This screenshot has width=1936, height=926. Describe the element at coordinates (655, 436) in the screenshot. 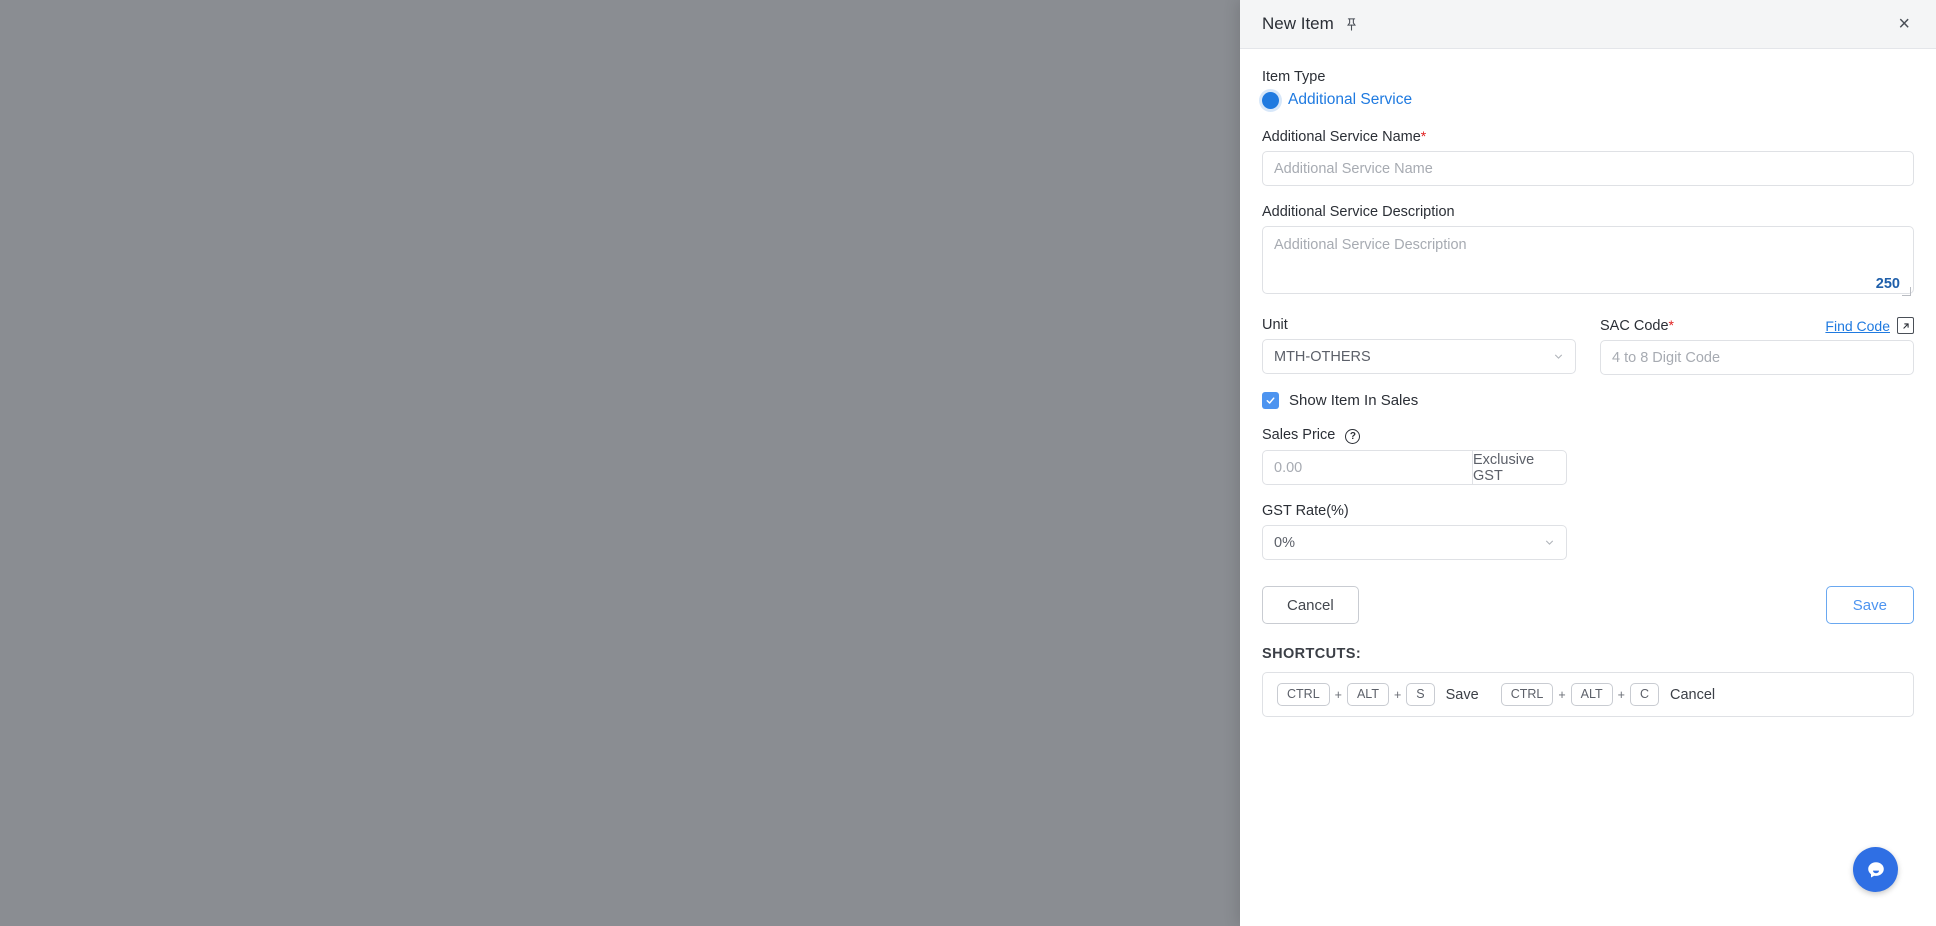

I see `special-notes-counter: 1000` at that location.